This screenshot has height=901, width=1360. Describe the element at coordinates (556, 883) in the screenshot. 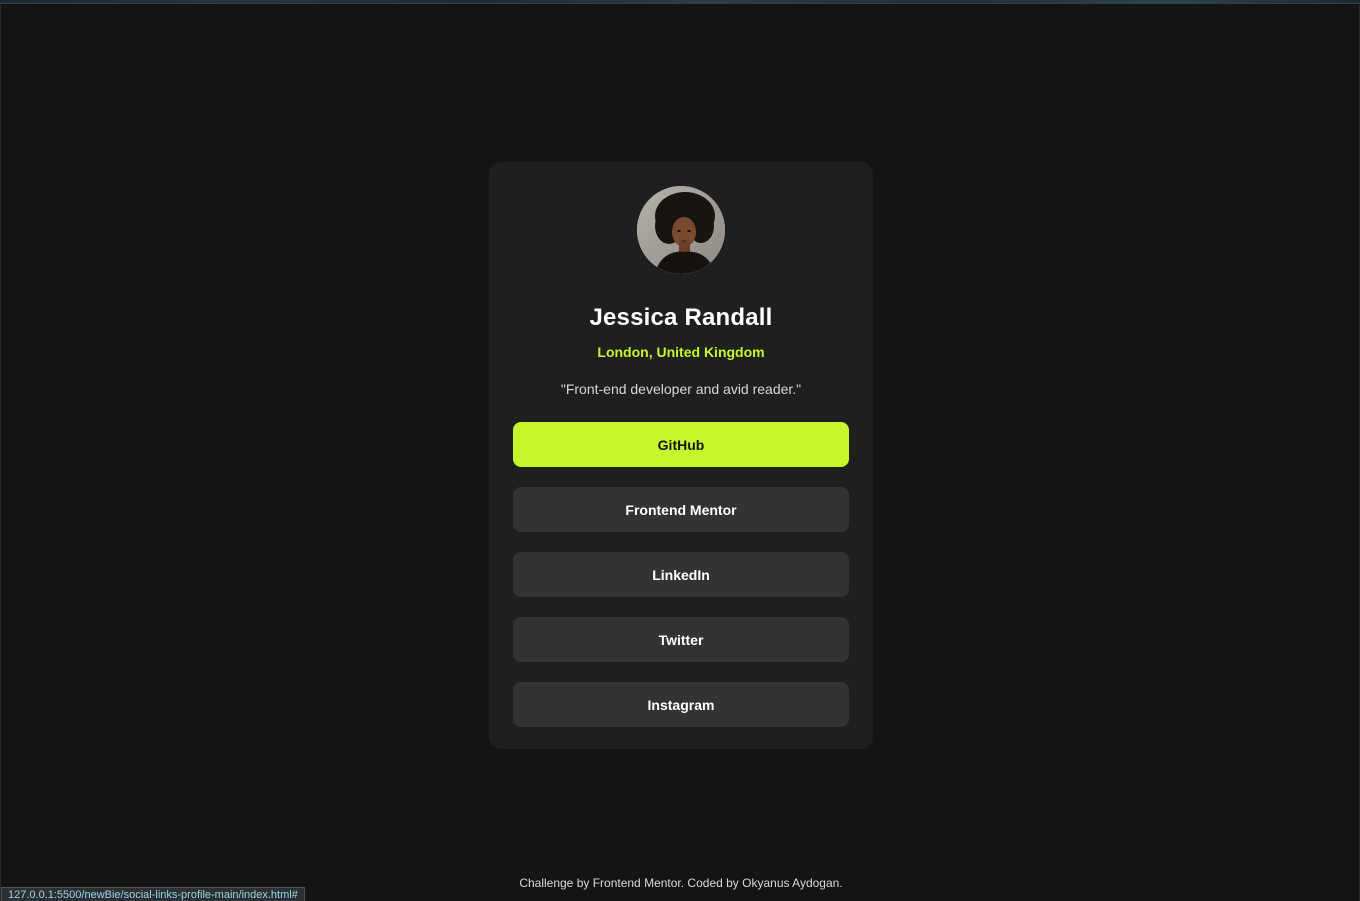

I see `attribution-prefix: Challenge by` at that location.